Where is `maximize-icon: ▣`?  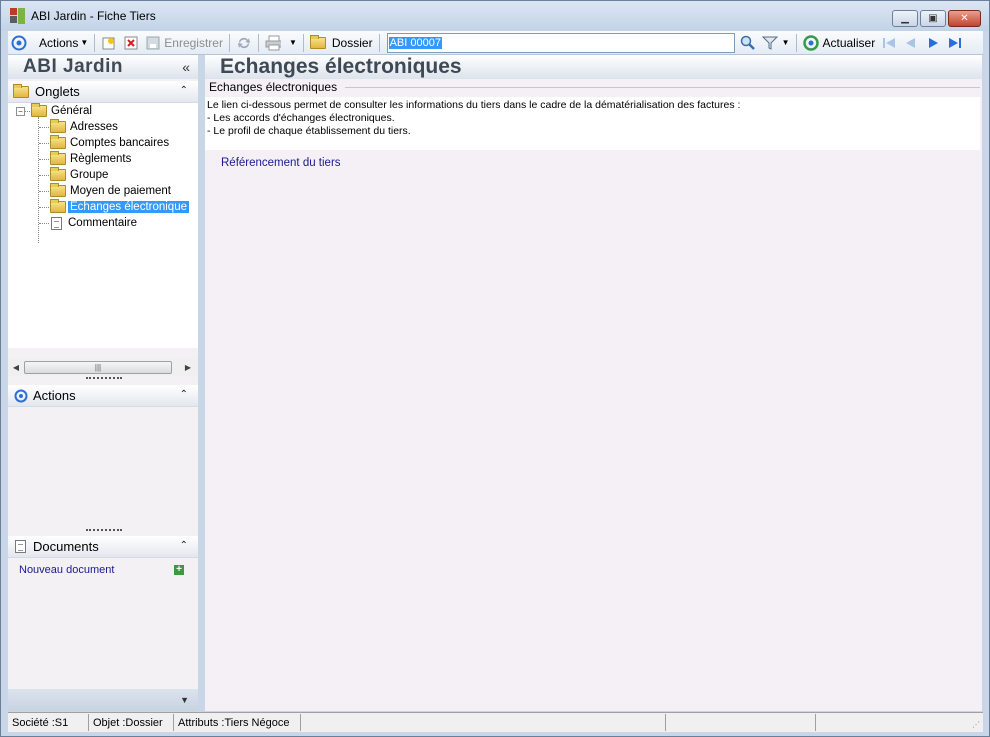
maximize-icon: ▣ is located at coordinates (933, 18).